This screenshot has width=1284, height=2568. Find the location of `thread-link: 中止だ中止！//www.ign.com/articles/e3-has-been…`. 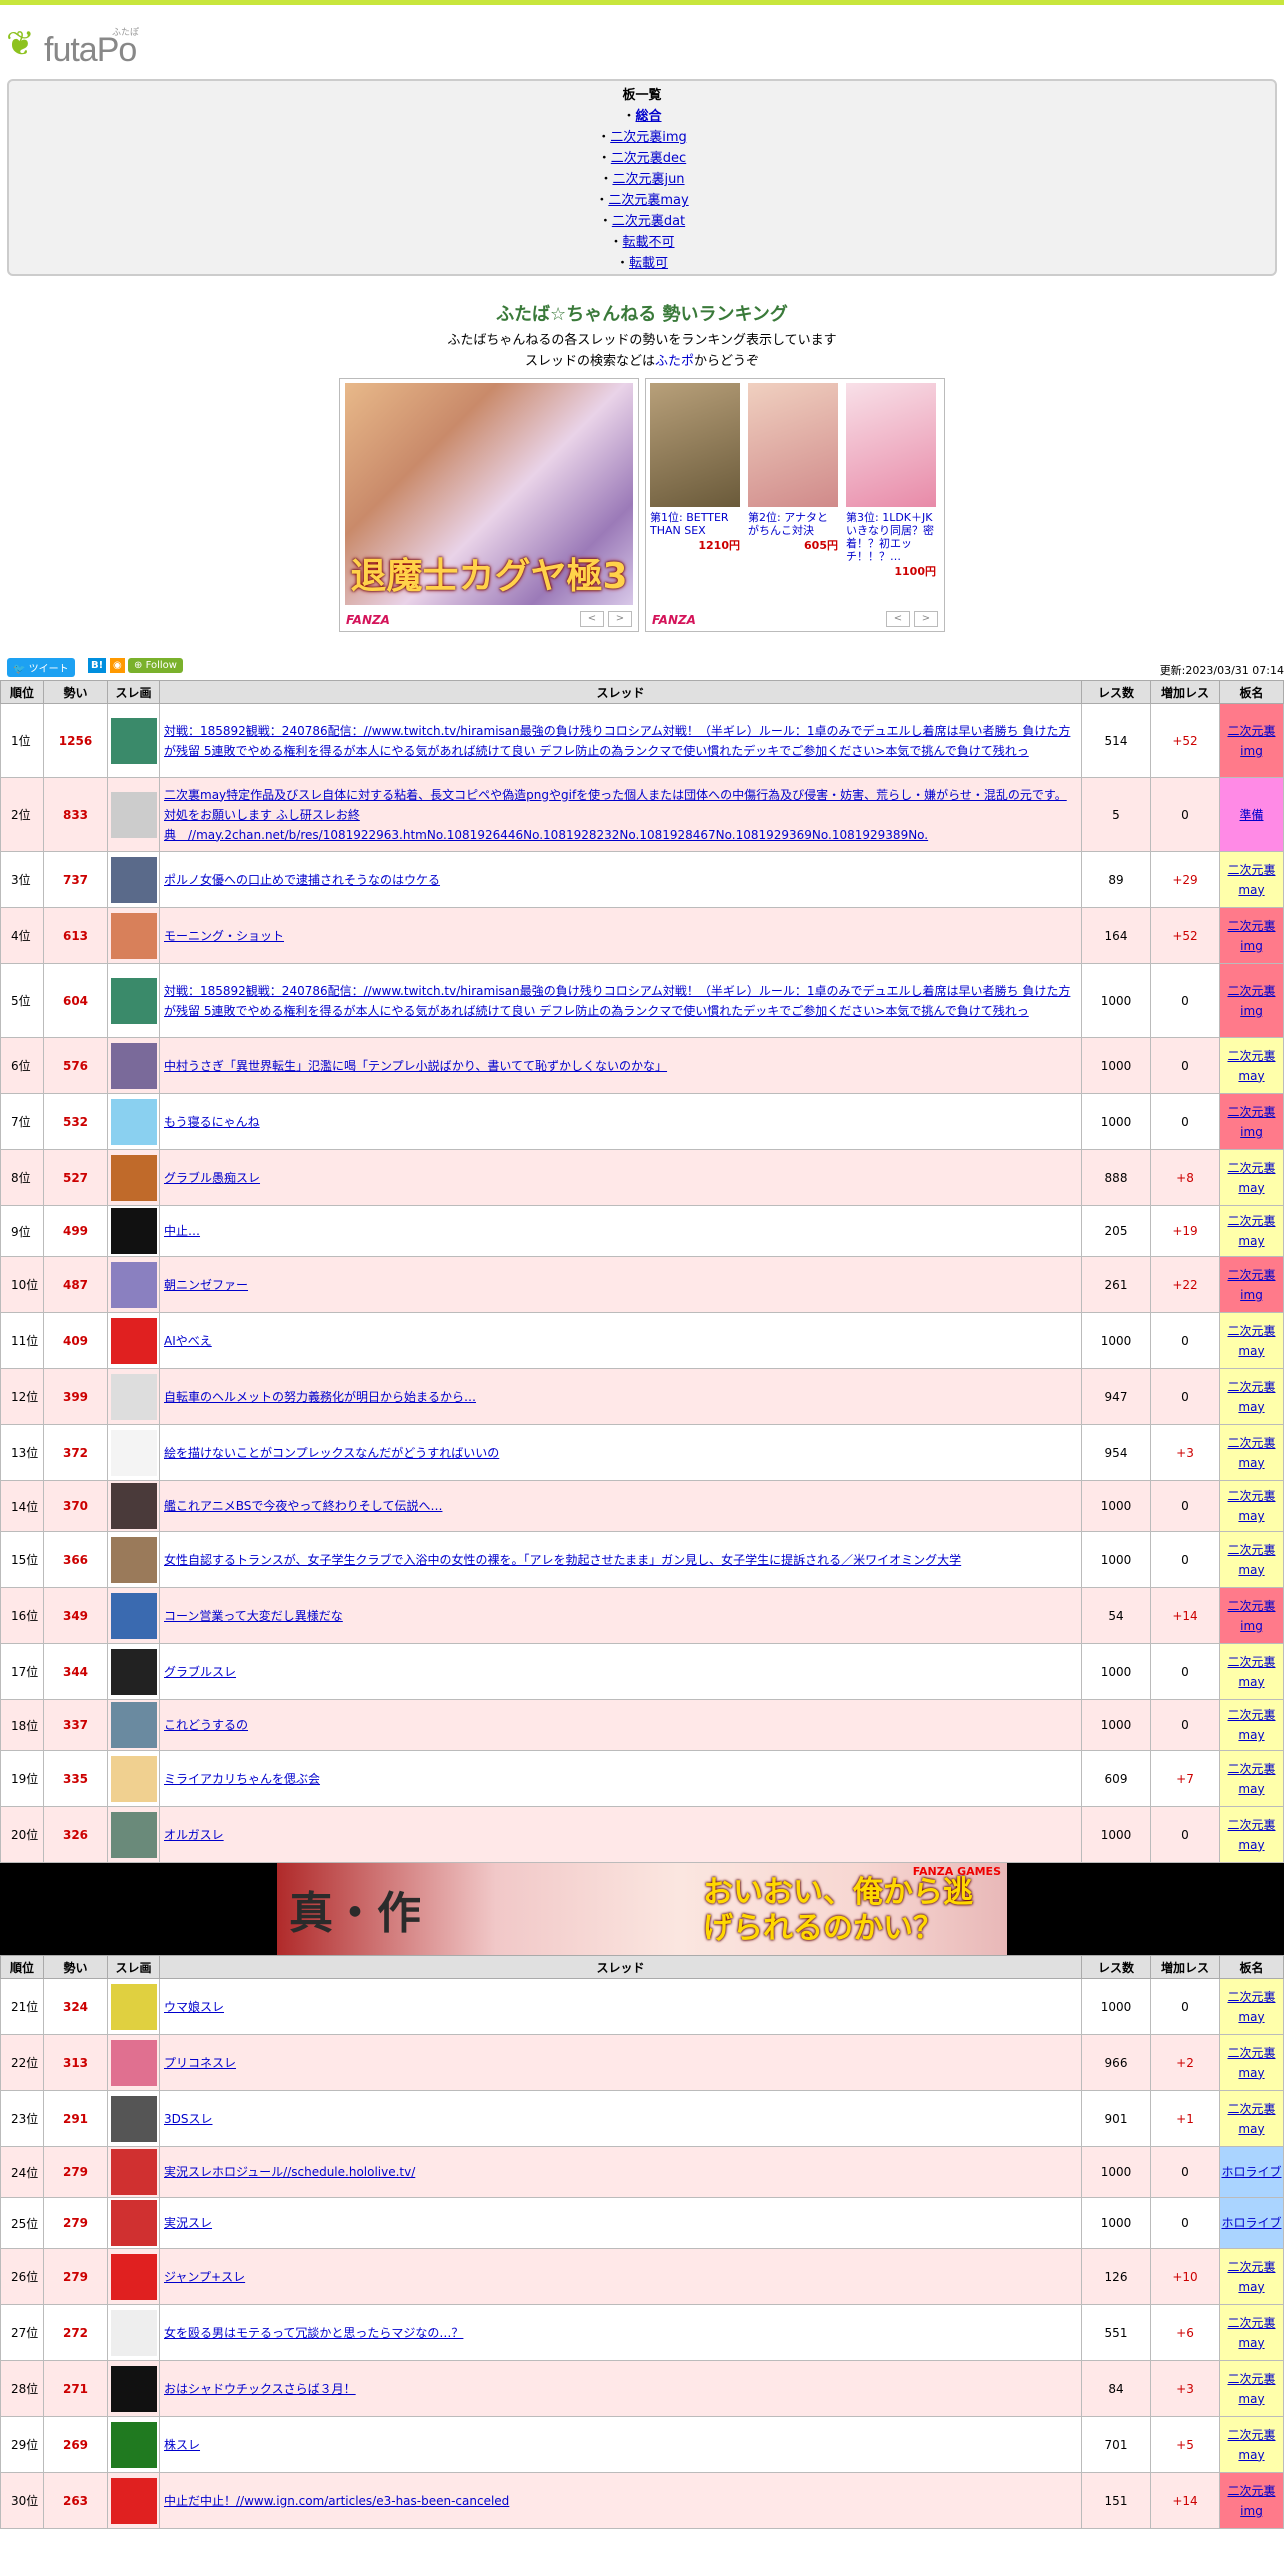

thread-link: 中止だ中止！//www.ign.com/articles/e3-has-been… is located at coordinates (336, 2501).